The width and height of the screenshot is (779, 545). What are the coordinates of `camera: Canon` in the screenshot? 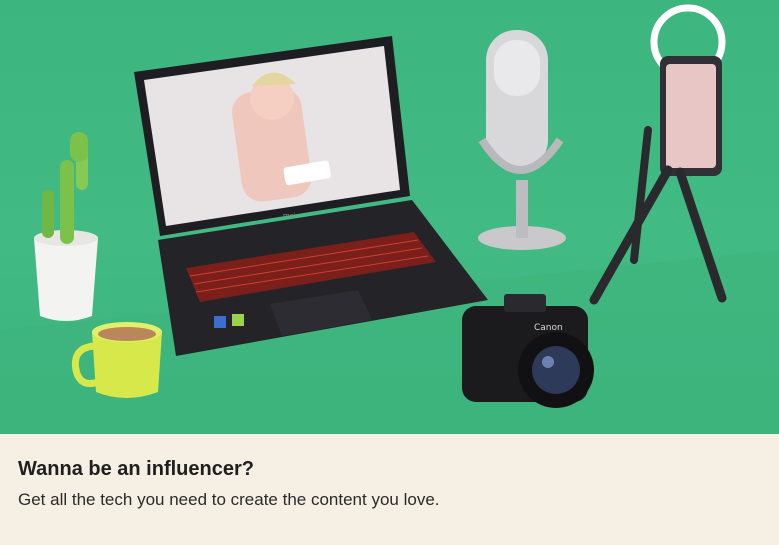 It's located at (528, 351).